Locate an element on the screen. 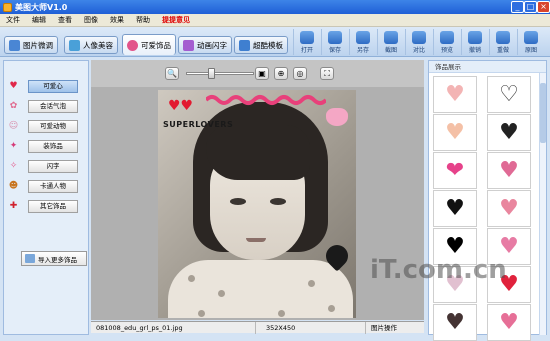 The height and width of the screenshot is (341, 550). heart-decoration-icon: ♡ is located at coordinates (509, 94).